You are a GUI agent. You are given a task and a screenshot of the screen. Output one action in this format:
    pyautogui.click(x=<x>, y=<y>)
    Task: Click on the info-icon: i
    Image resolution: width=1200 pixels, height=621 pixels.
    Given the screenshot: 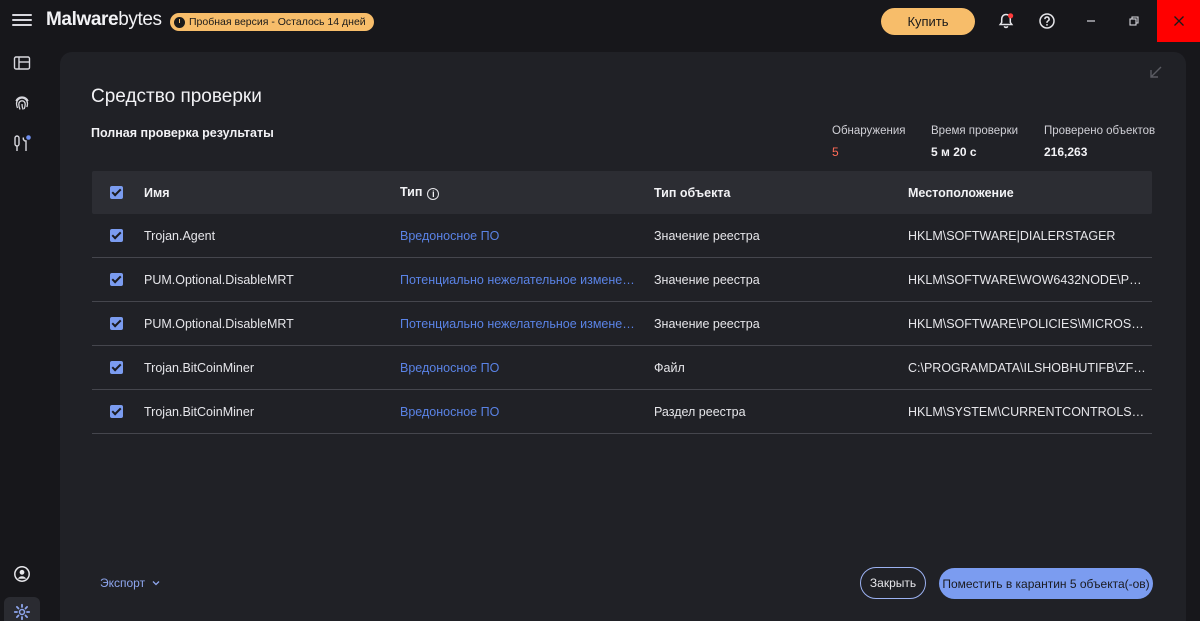 What is the action you would take?
    pyautogui.click(x=433, y=194)
    